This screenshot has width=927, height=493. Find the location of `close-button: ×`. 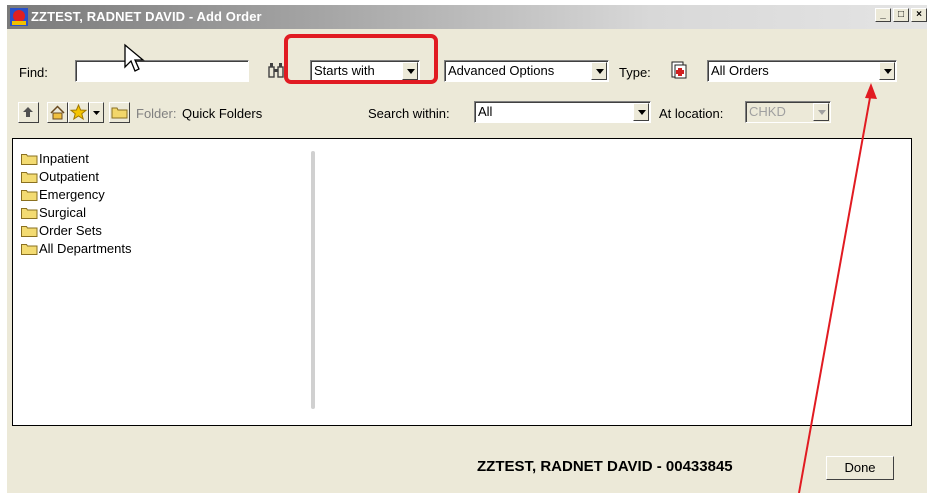

close-button: × is located at coordinates (919, 15).